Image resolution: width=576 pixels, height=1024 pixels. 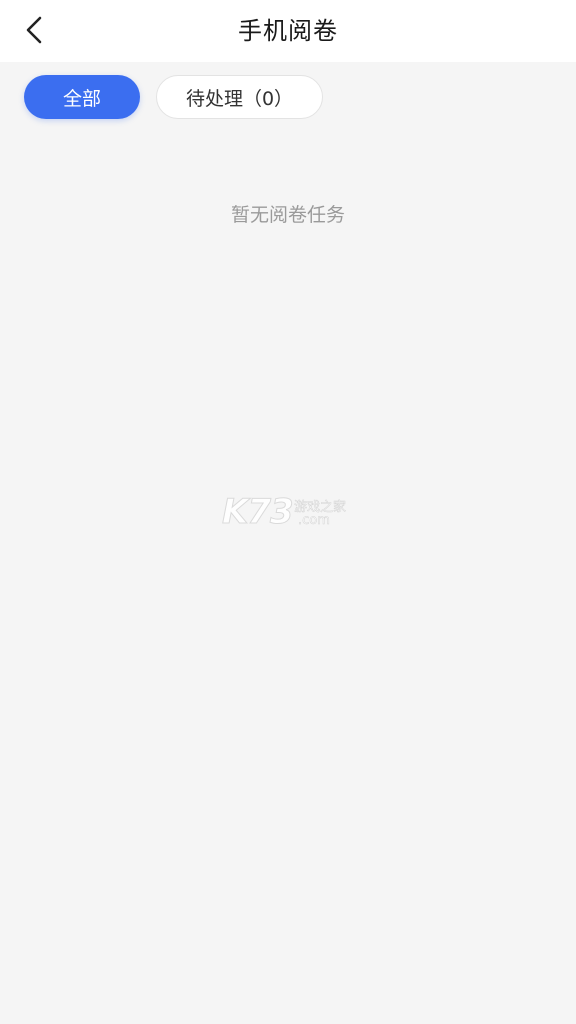 What do you see at coordinates (82, 97) in the screenshot?
I see `filter-all-tab: 全部` at bounding box center [82, 97].